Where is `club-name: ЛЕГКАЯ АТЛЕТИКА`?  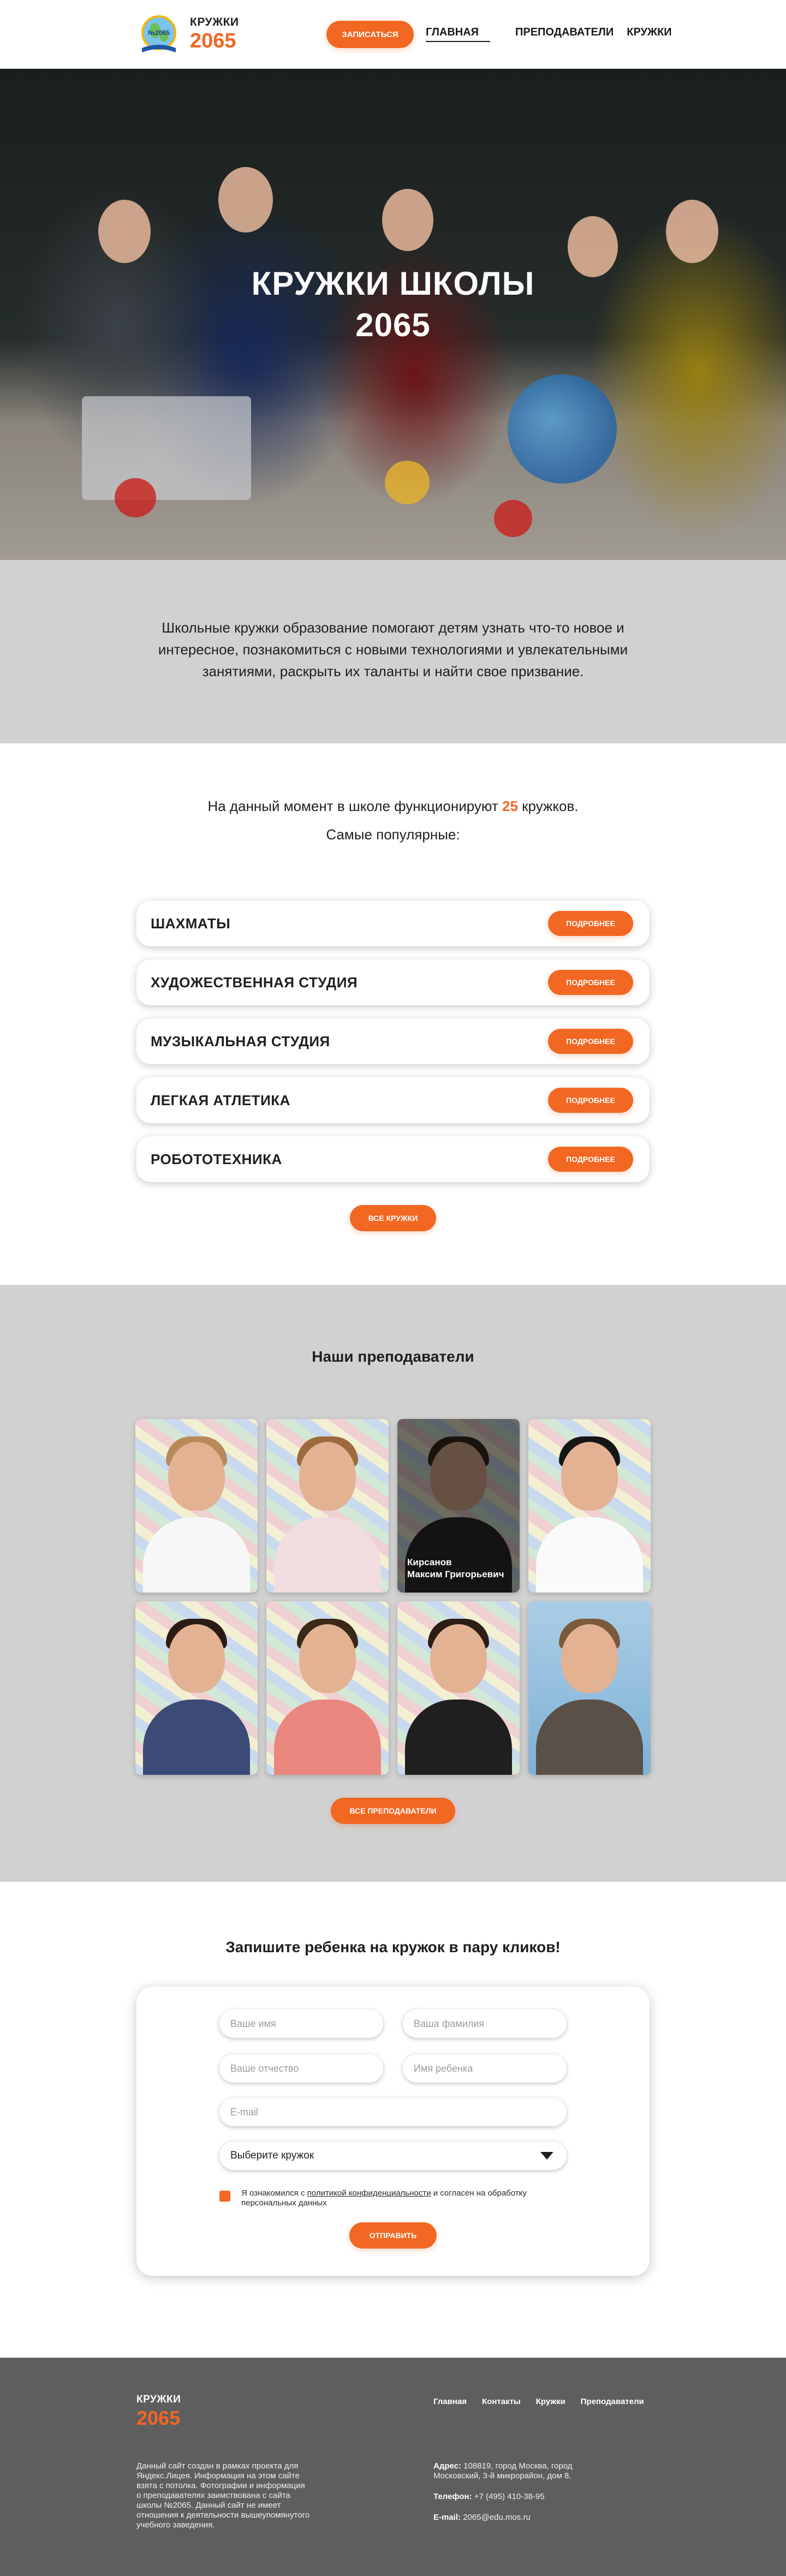 club-name: ЛЕГКАЯ АТЛЕТИКА is located at coordinates (220, 1100).